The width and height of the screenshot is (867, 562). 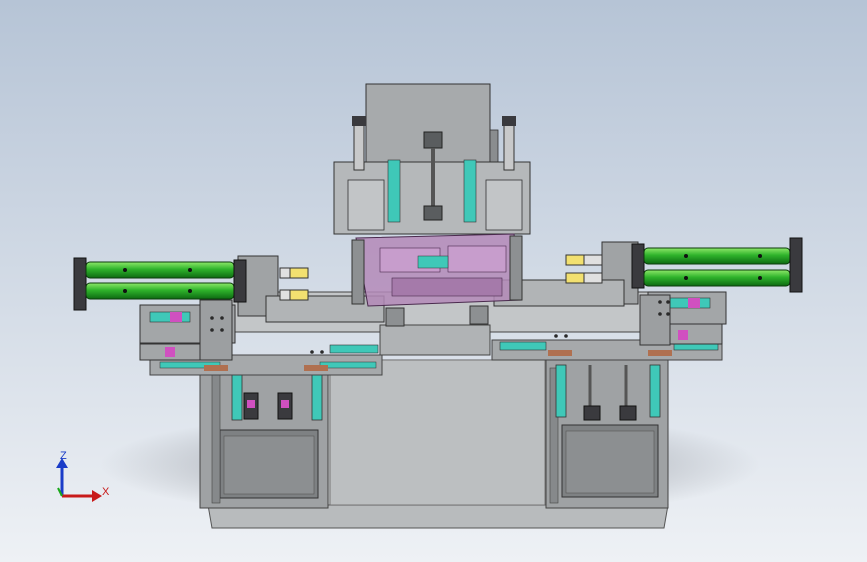 I want to click on z-axis-label: Z, so click(x=63, y=456).